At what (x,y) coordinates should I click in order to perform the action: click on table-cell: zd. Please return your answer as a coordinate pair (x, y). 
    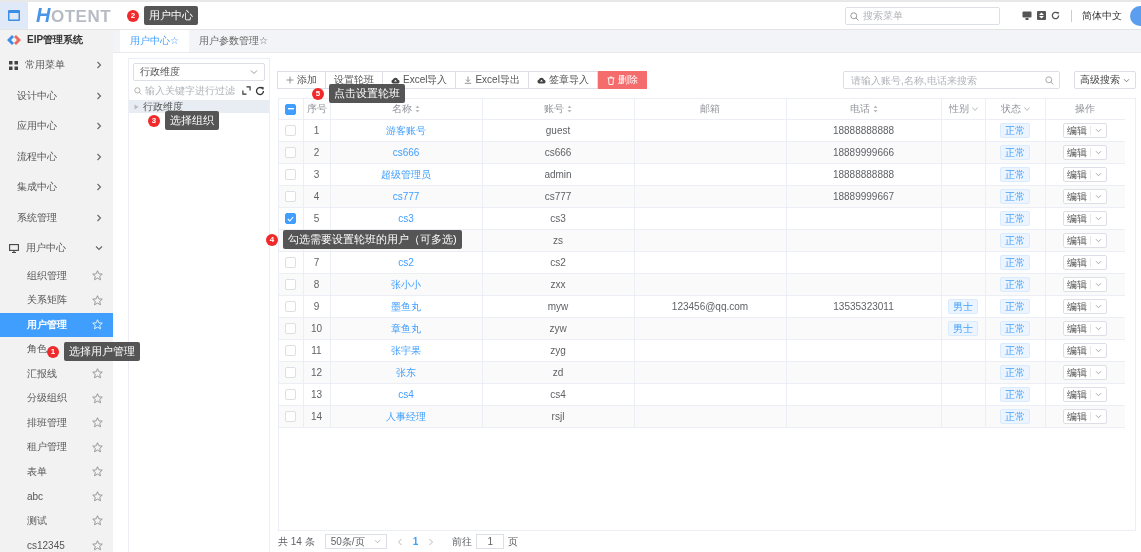
    Looking at the image, I should click on (558, 372).